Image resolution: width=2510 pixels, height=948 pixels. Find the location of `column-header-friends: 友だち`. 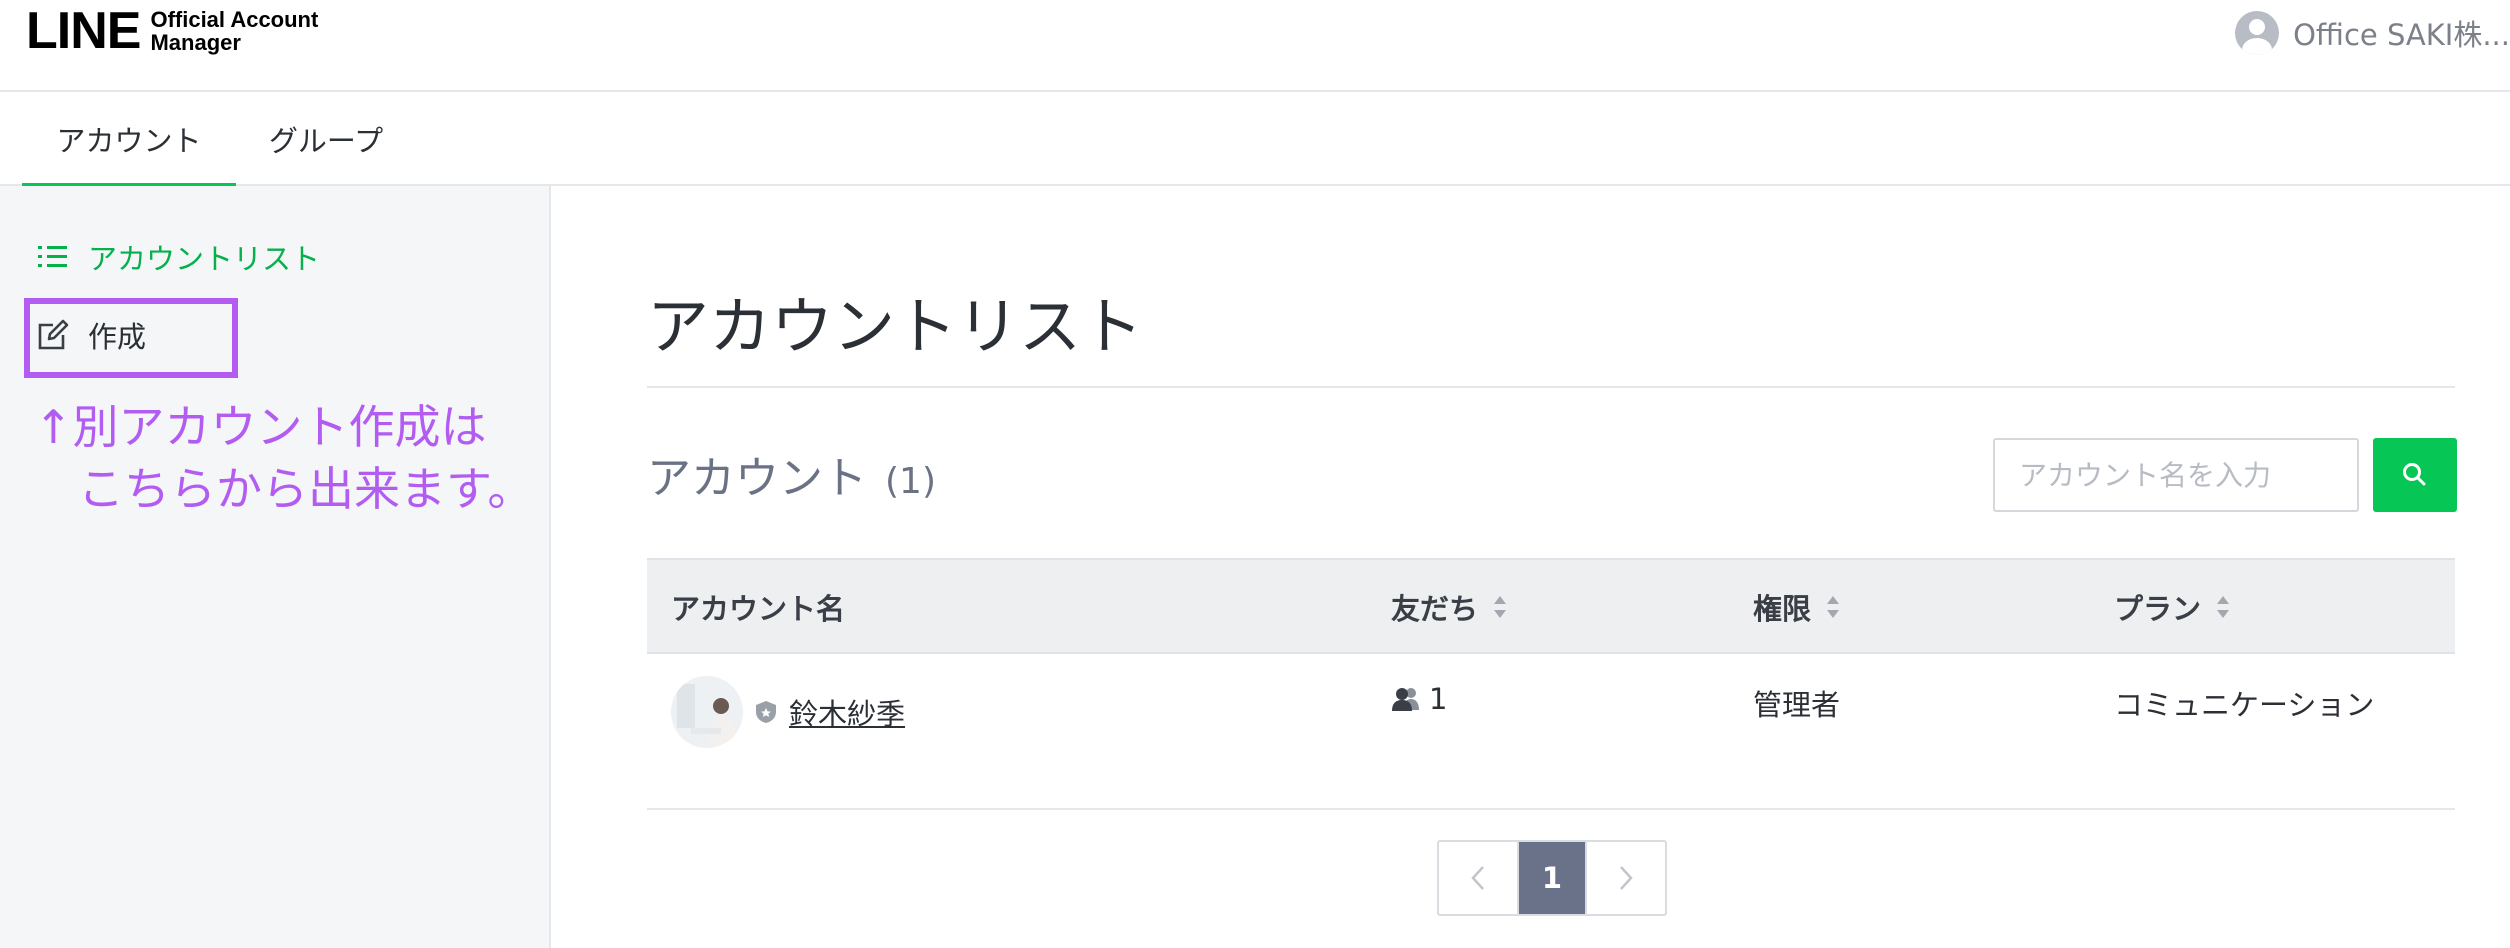

column-header-friends: 友だち is located at coordinates (1449, 607).